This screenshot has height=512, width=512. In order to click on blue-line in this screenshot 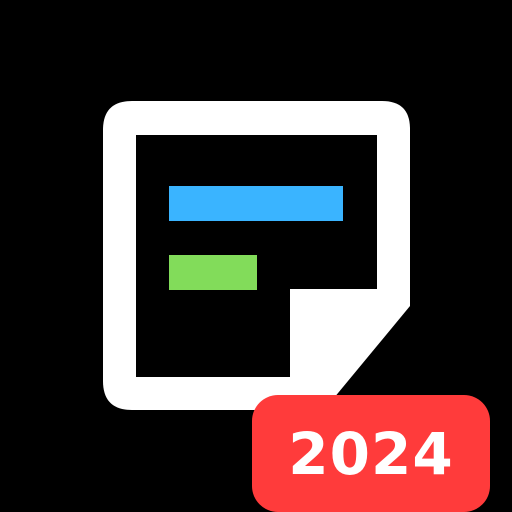, I will do `click(256, 203)`.